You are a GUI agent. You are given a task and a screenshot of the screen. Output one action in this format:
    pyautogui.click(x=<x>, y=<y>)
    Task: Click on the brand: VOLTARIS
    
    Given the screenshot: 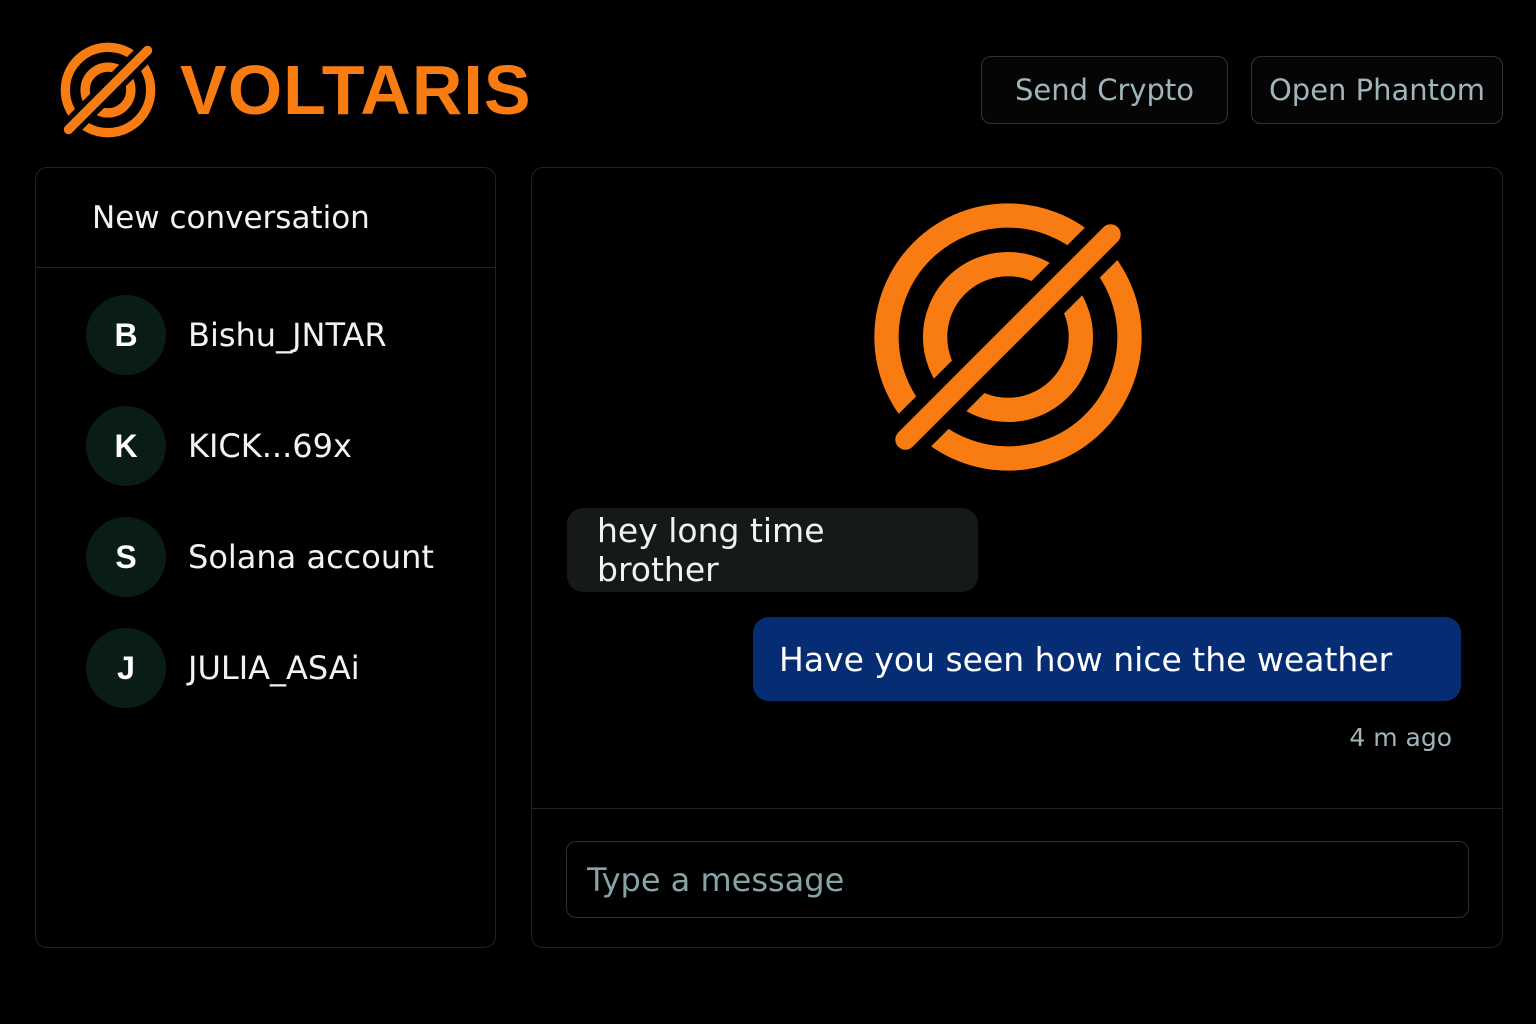 What is the action you would take?
    pyautogui.click(x=294, y=90)
    